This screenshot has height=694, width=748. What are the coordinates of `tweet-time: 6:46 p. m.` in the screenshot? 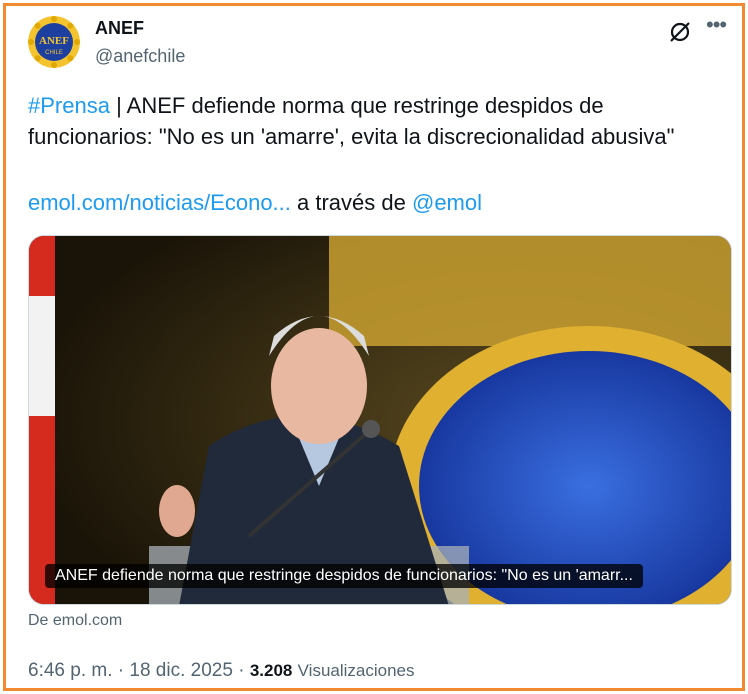 It's located at (70, 670).